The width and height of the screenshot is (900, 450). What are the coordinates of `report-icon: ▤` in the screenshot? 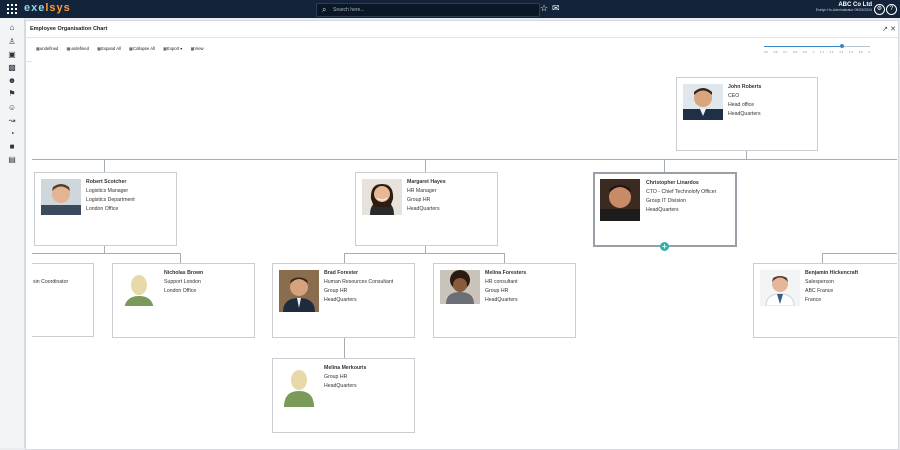 It's located at (12, 160).